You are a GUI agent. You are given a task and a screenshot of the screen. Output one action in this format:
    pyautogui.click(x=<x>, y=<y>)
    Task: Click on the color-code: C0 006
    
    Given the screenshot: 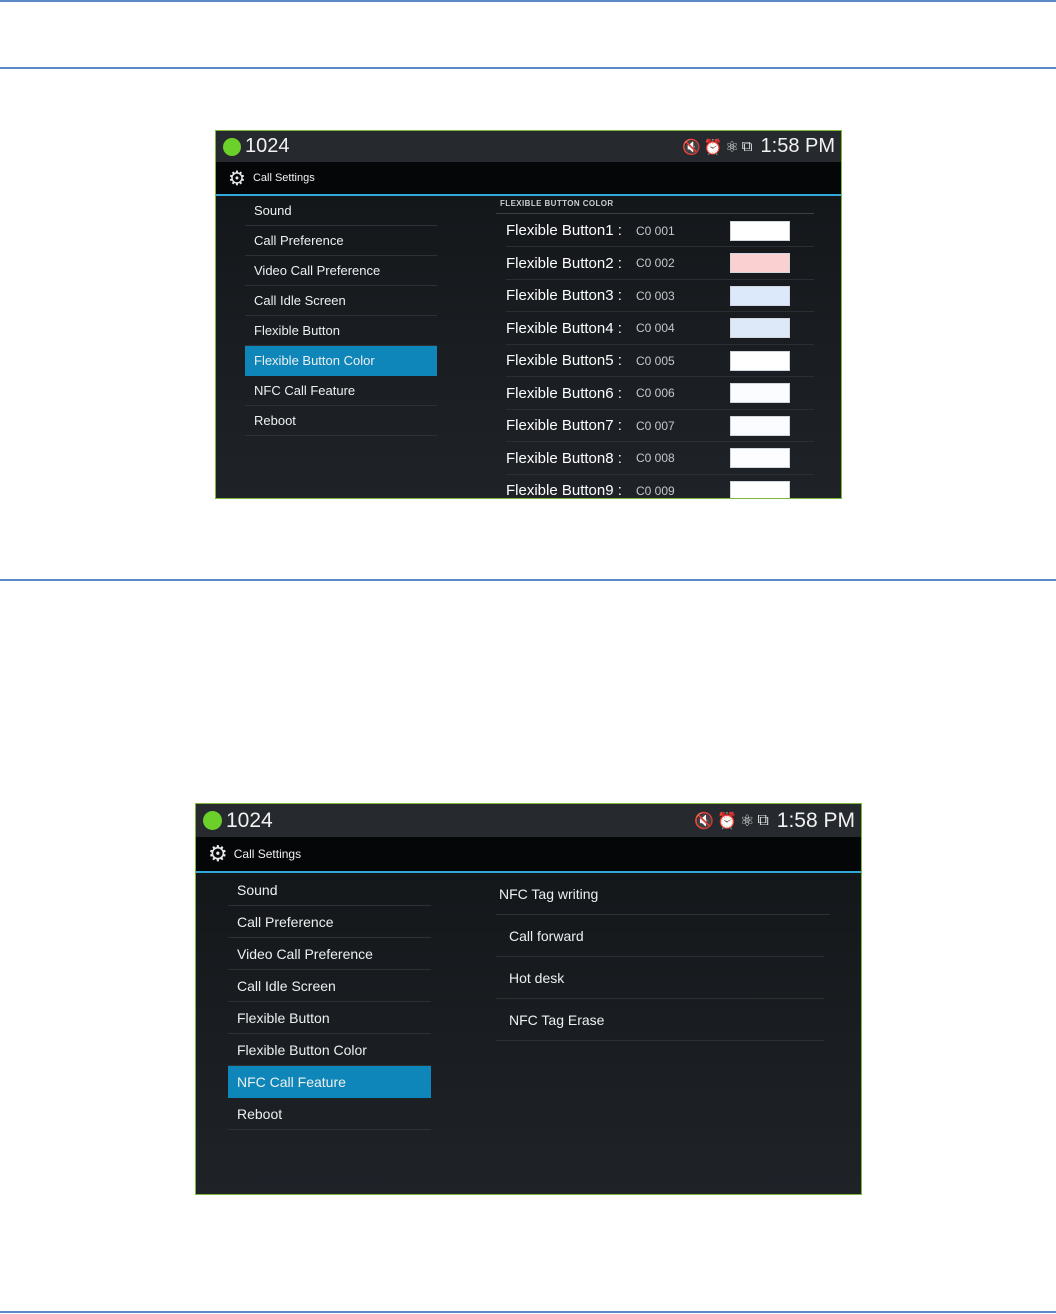 What is the action you would take?
    pyautogui.click(x=655, y=393)
    